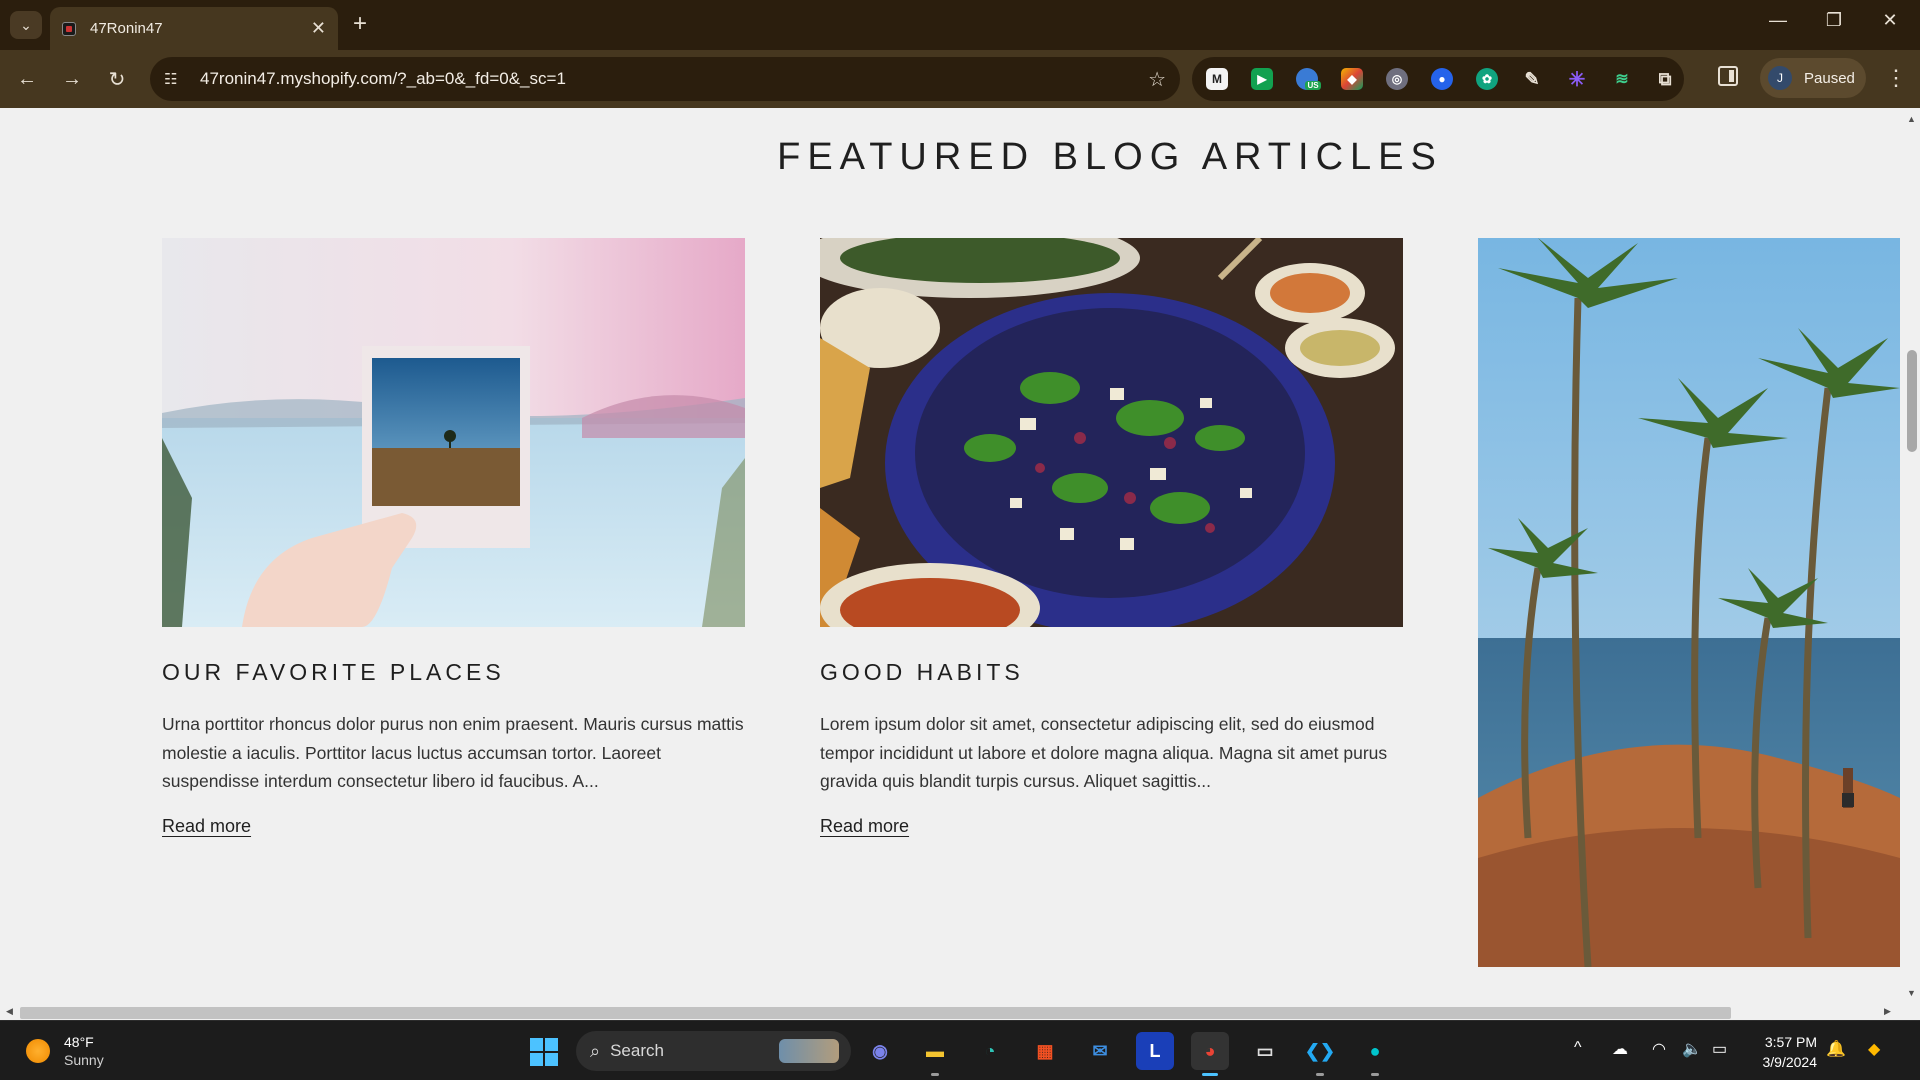  What do you see at coordinates (194, 28) in the screenshot?
I see `tab-active: 47Ronin47 ✕` at bounding box center [194, 28].